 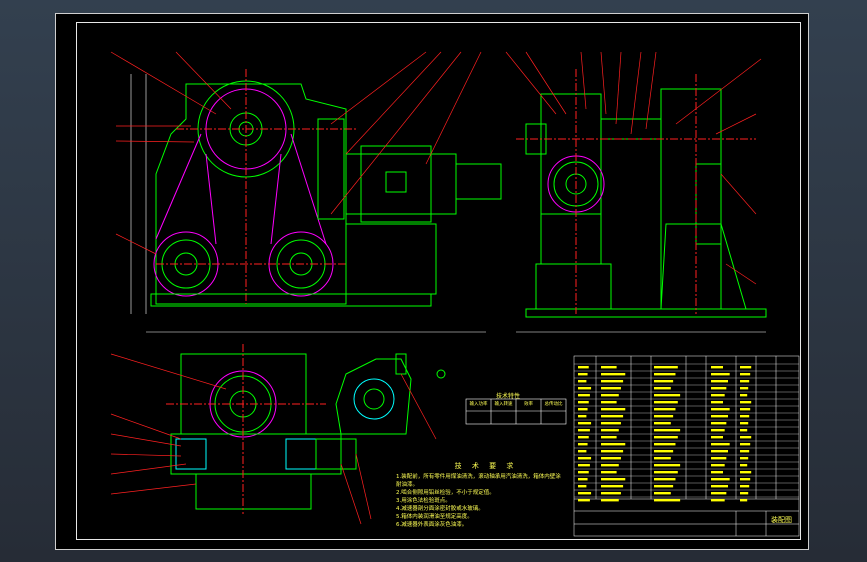 I want to click on tech-line: 3.用涂色法检验斑点。, so click(x=423, y=501).